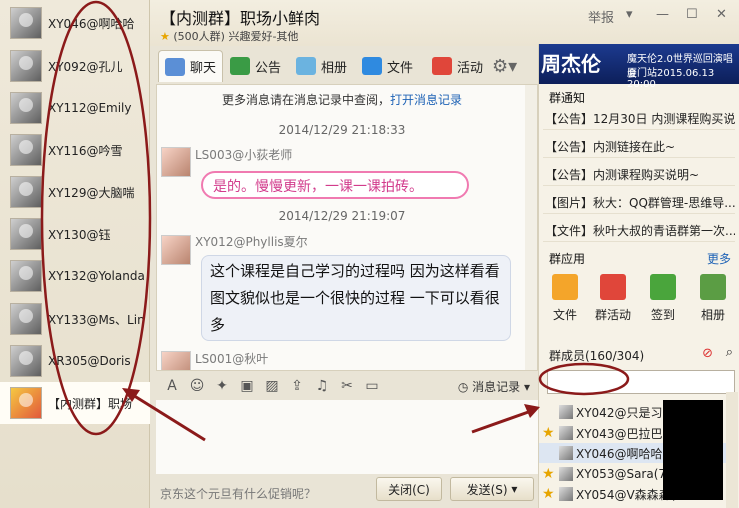  I want to click on ad-banner: 周杰伦 魔天伦2.0世界巡回演唱会 厦门站2015.06.13 20:00, so click(639, 67).